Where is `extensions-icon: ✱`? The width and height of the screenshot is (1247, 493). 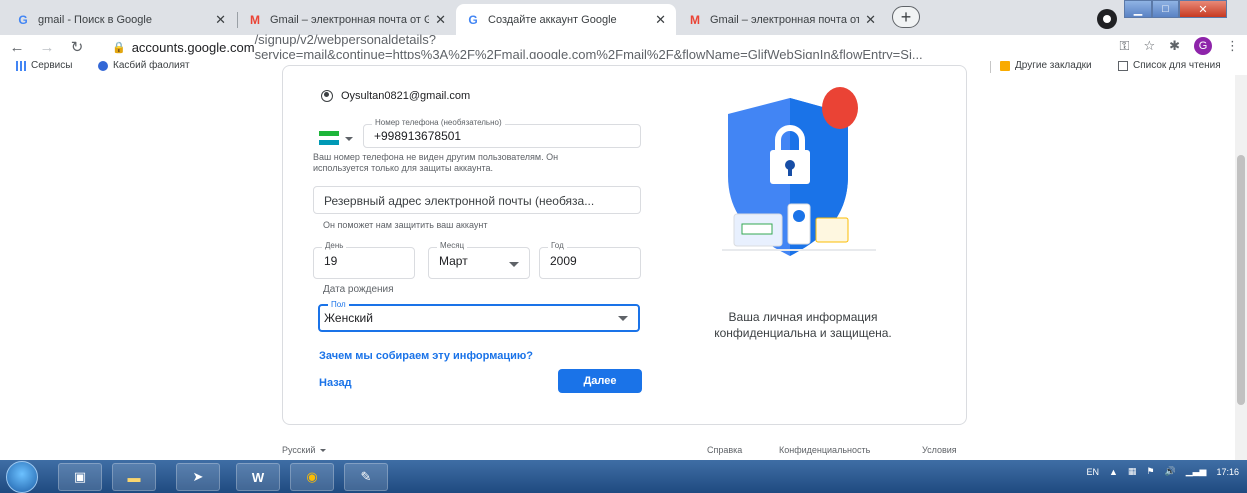 extensions-icon: ✱ is located at coordinates (1174, 46).